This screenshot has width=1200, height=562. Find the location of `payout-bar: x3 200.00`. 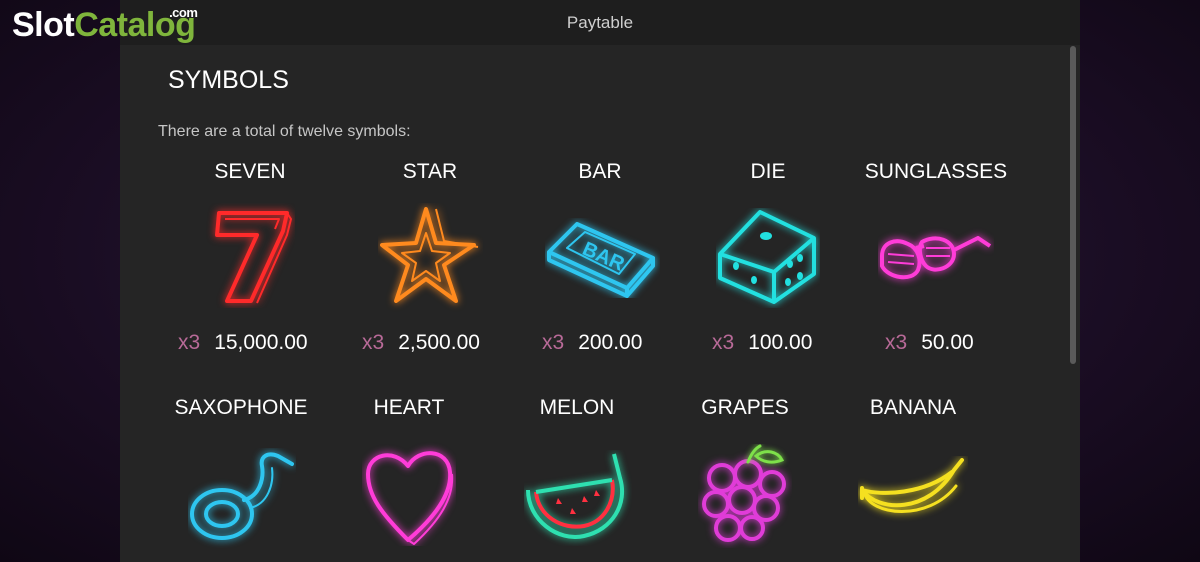

payout-bar: x3 200.00 is located at coordinates (592, 343).